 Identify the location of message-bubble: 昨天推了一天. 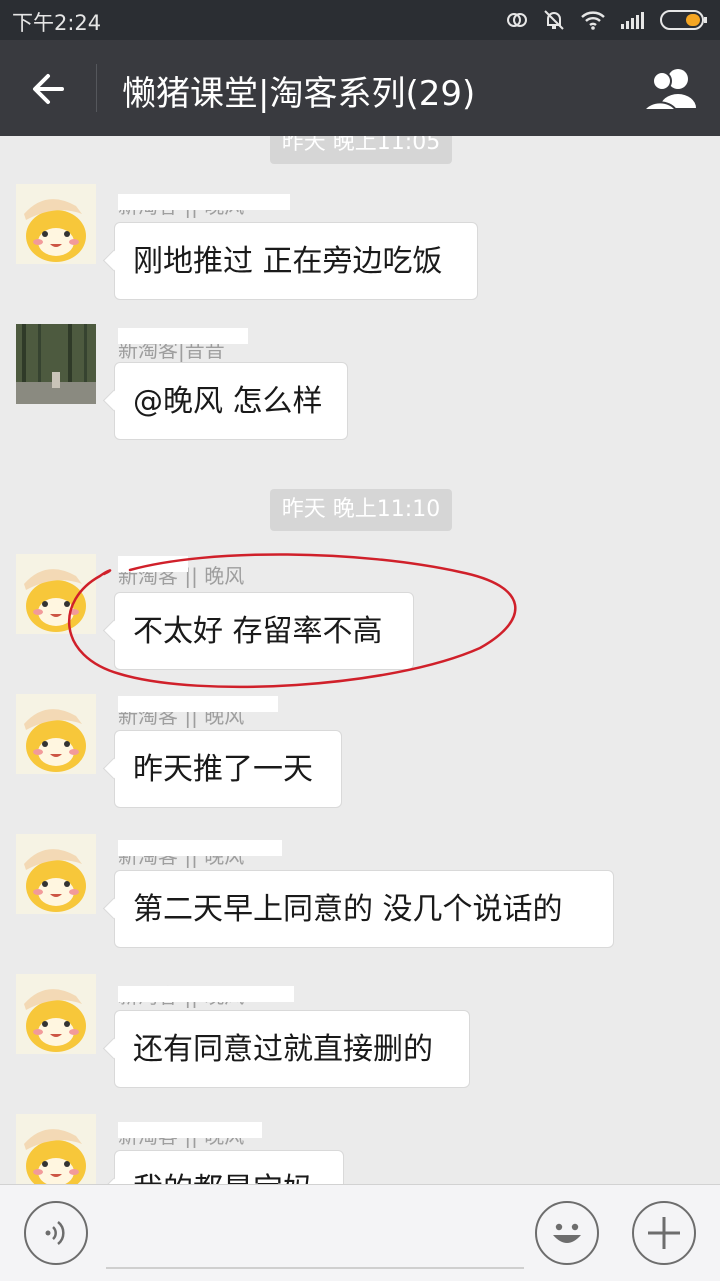
(228, 769).